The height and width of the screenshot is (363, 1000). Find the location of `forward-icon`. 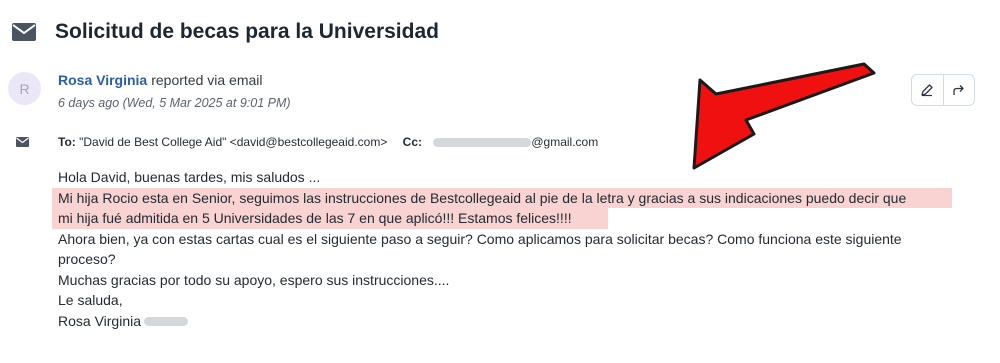

forward-icon is located at coordinates (958, 90).